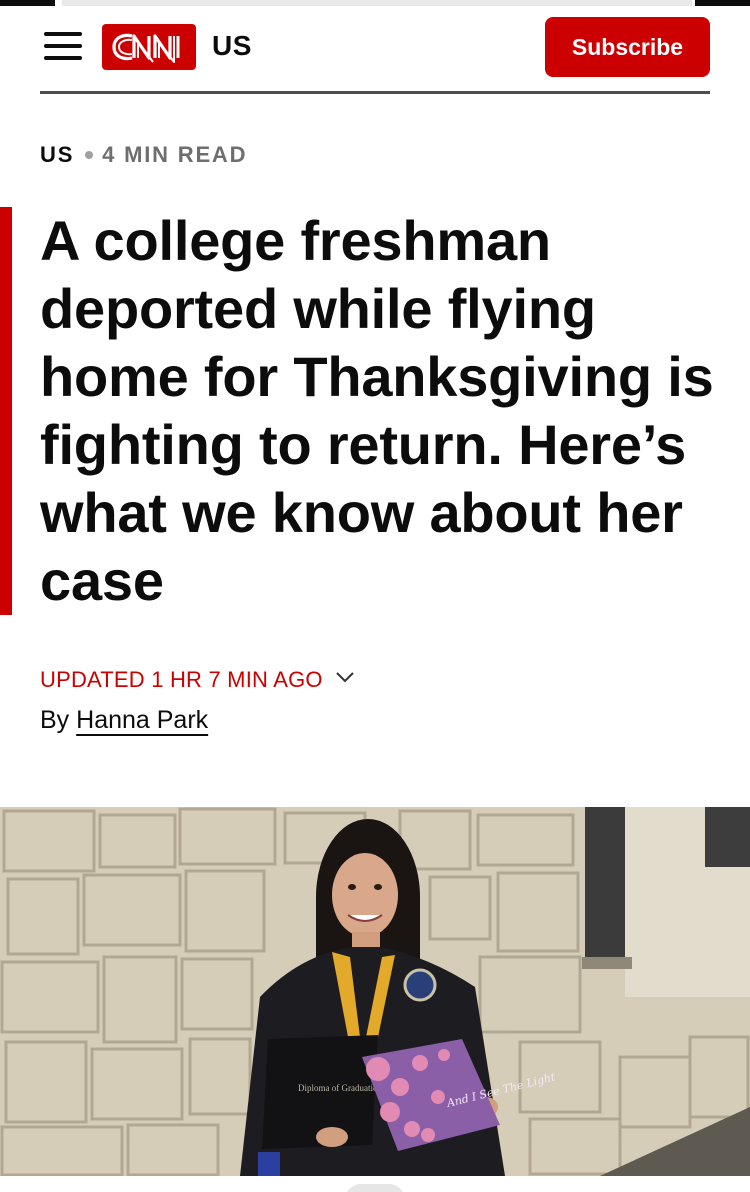  I want to click on site-header: US Subscribe, so click(375, 54).